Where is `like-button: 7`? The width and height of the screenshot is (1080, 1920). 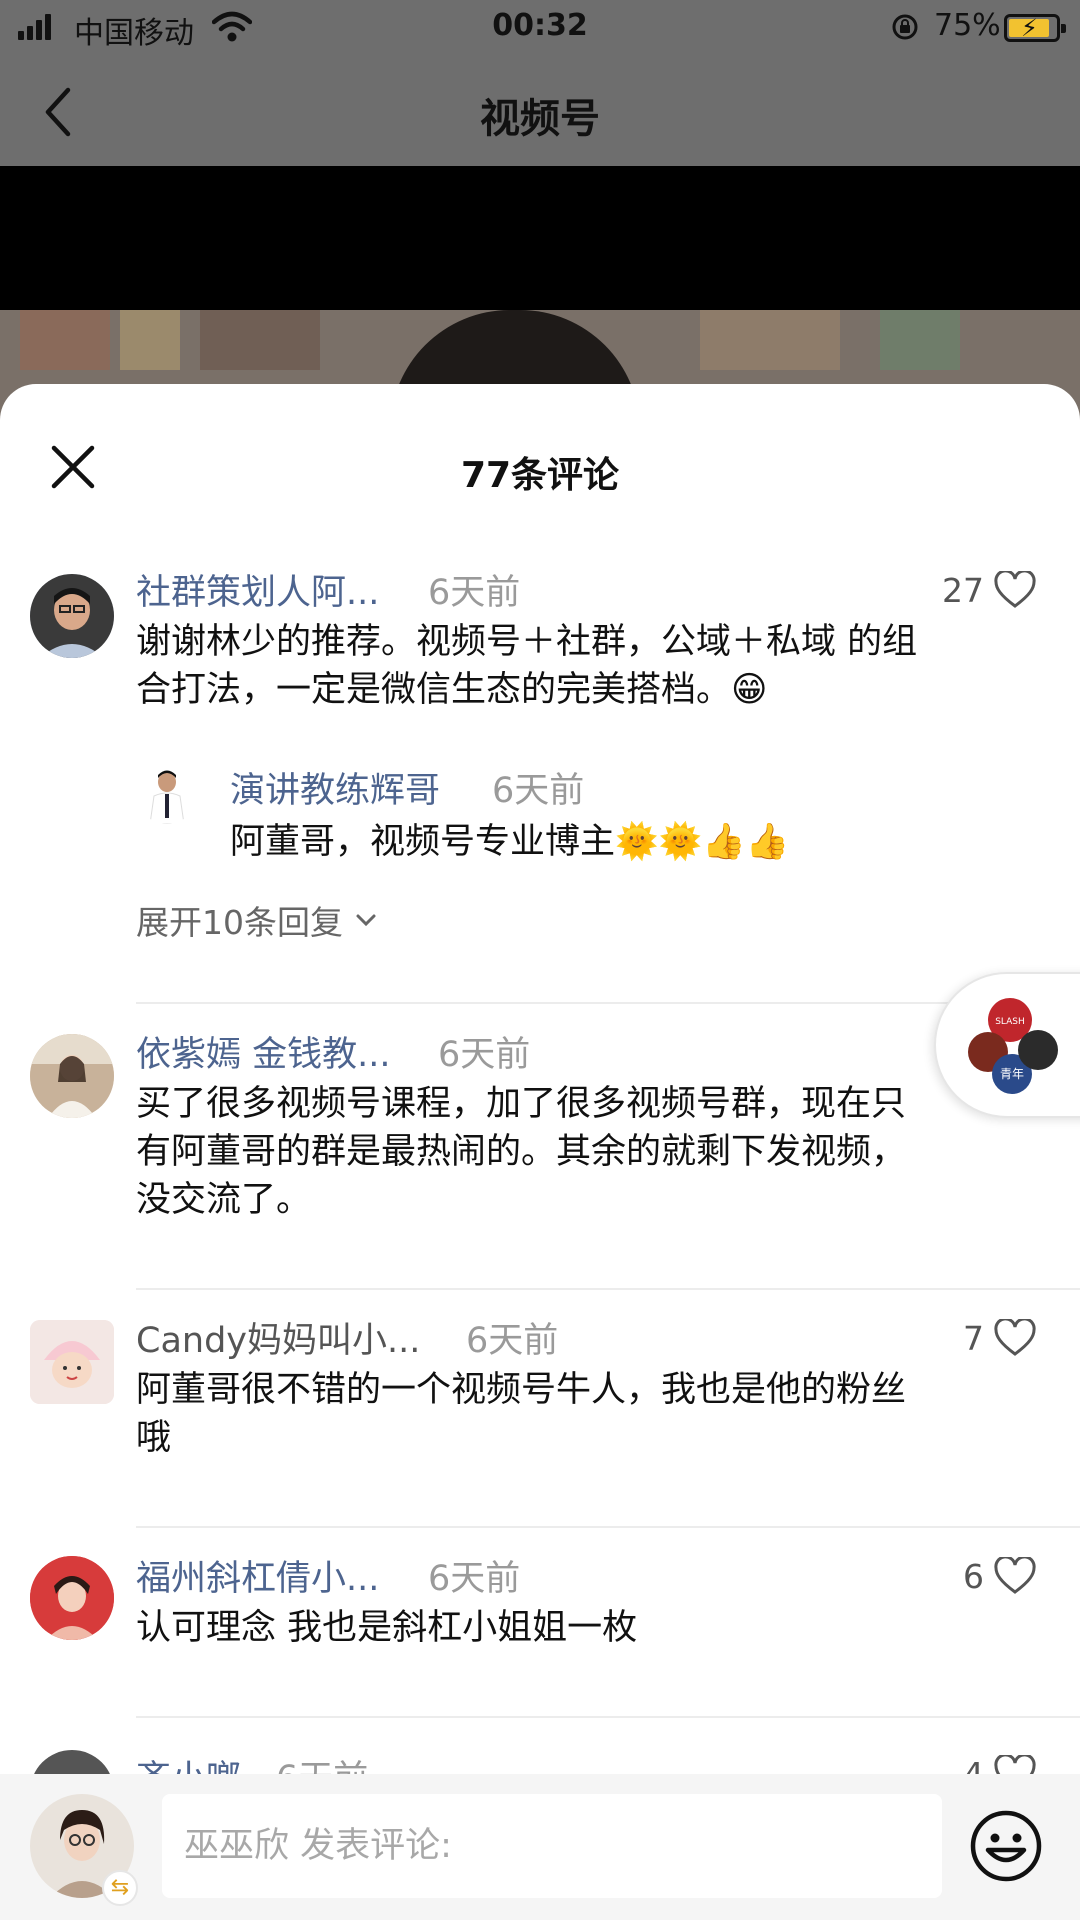
like-button: 7 is located at coordinates (999, 1338).